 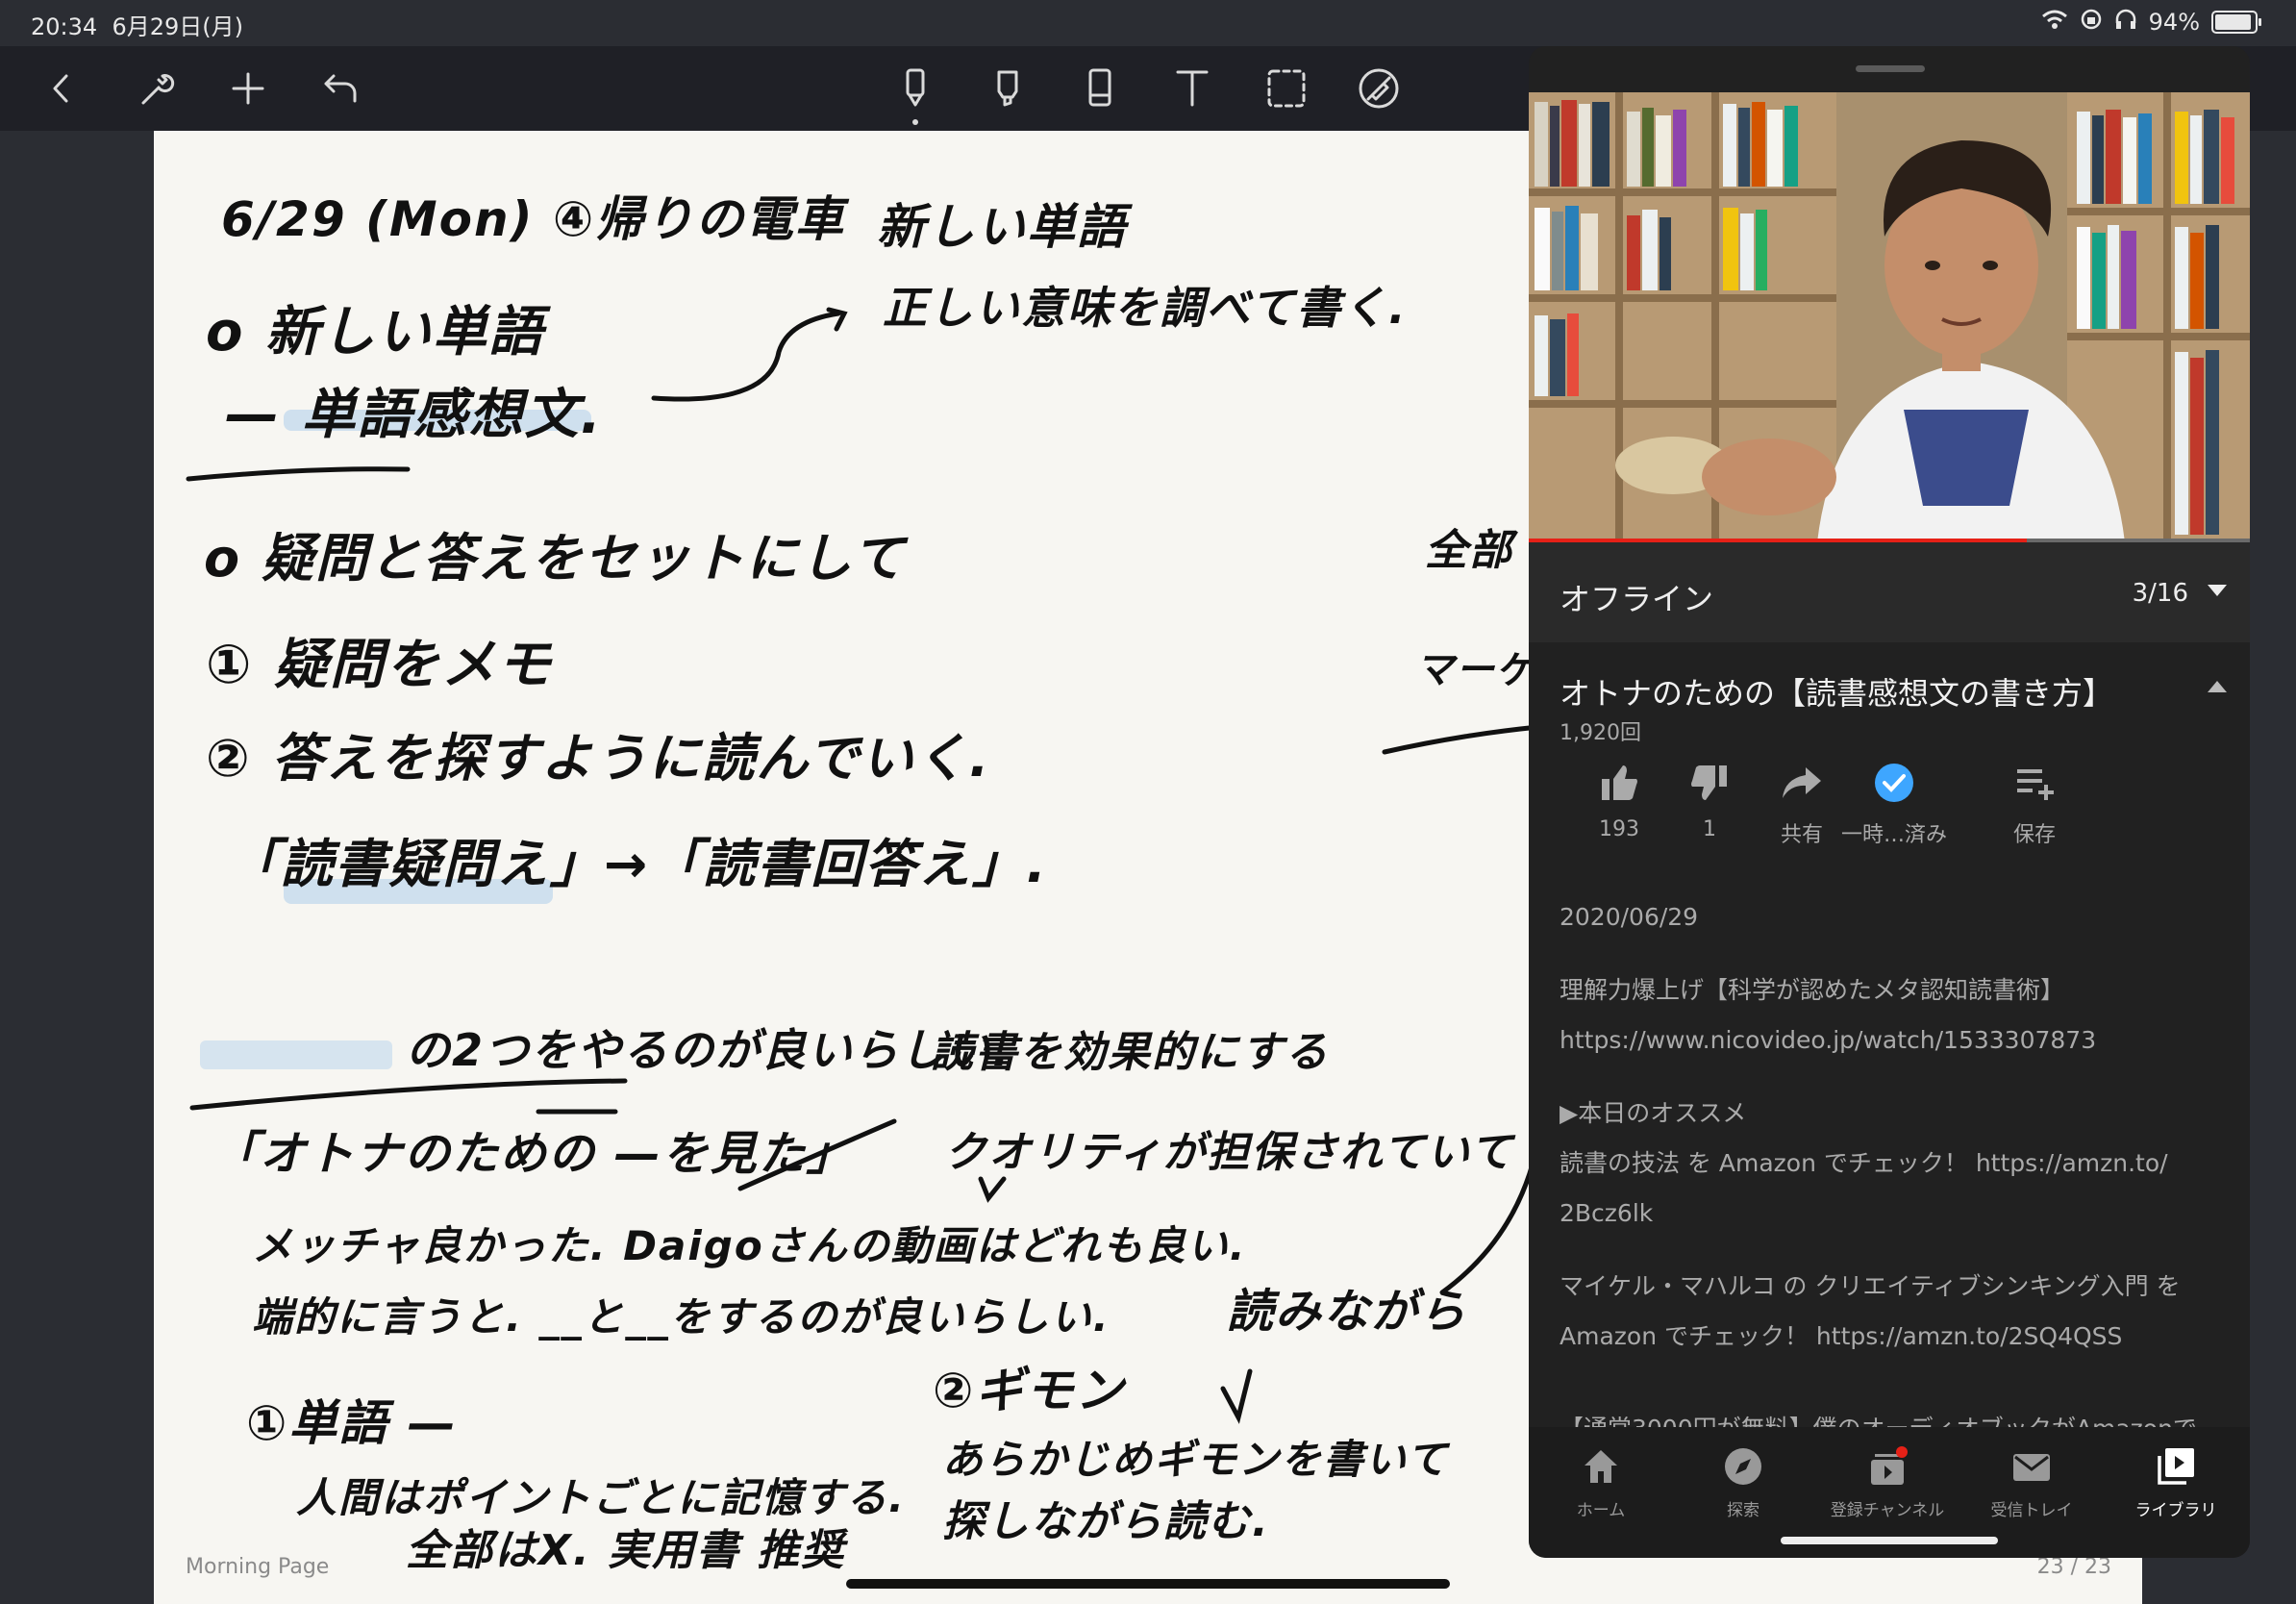 What do you see at coordinates (1841, 1336) in the screenshot?
I see `description-line: Amazon でチェック！ https://amzn.to/2SQ4QSS` at bounding box center [1841, 1336].